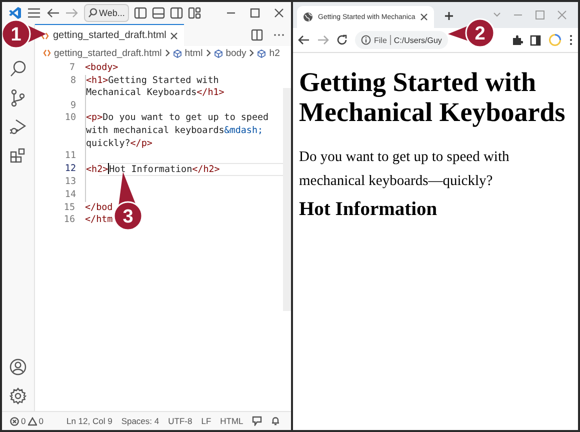 This screenshot has width=580, height=432. I want to click on status-item: LF, so click(206, 421).